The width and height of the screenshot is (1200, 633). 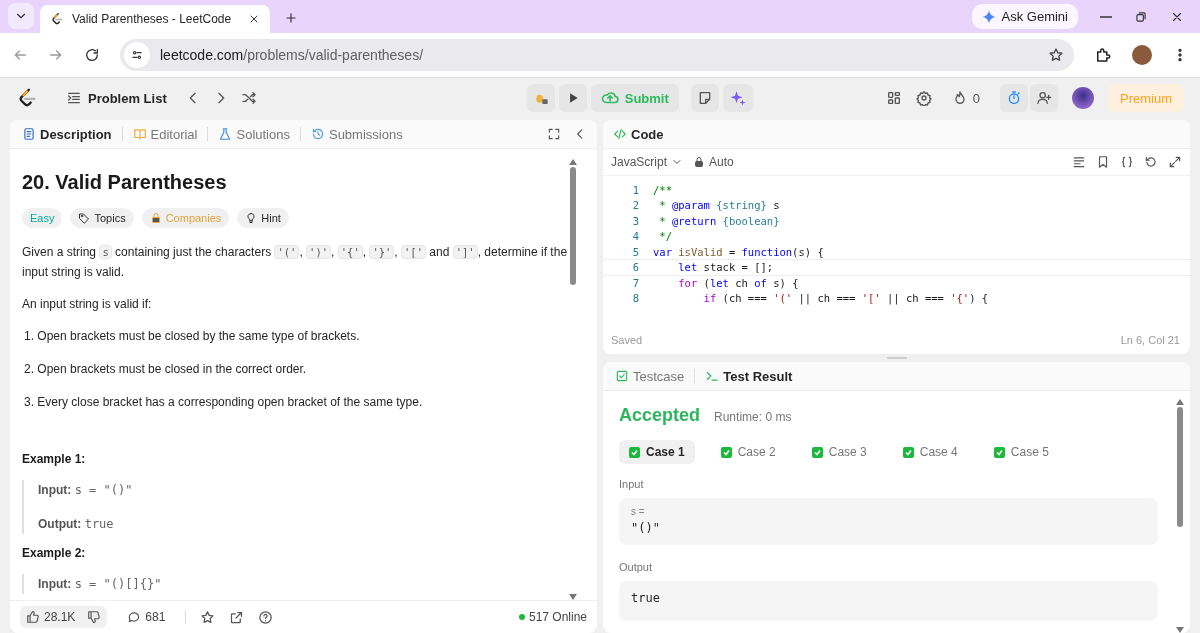 What do you see at coordinates (1151, 162) in the screenshot?
I see `undo-icon` at bounding box center [1151, 162].